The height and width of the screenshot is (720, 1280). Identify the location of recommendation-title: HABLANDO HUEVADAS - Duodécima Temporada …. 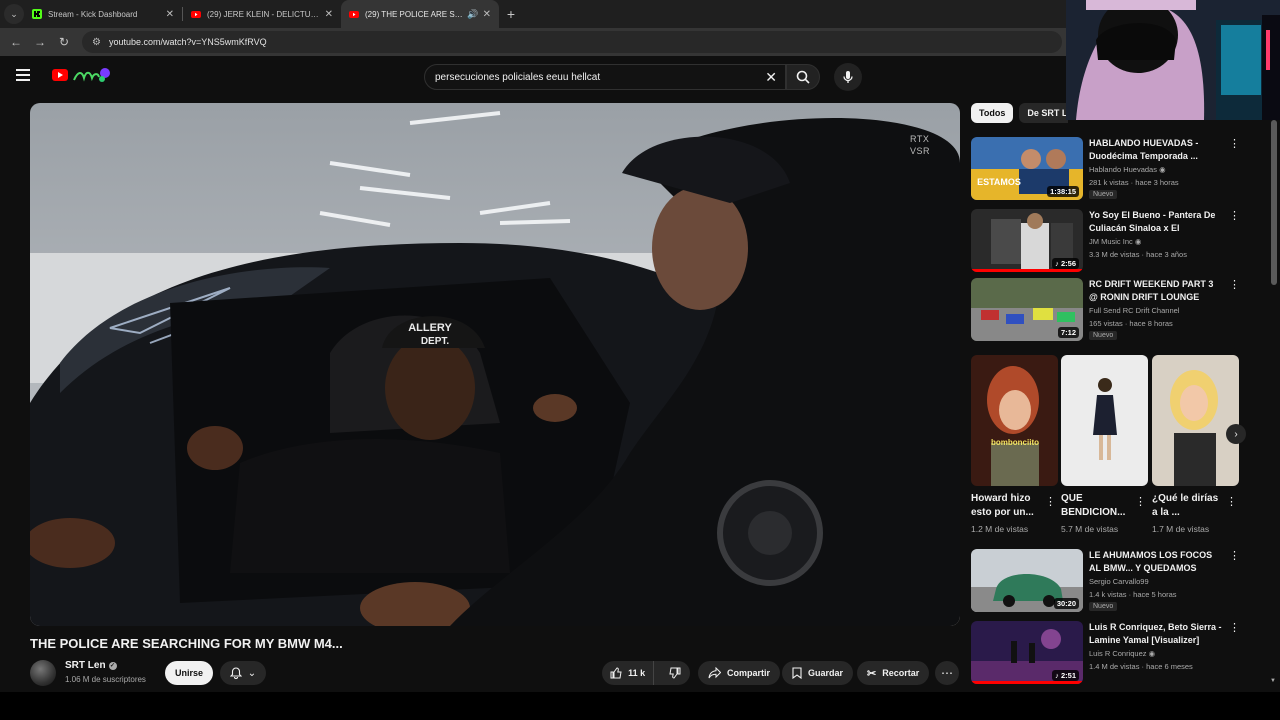
(1156, 150).